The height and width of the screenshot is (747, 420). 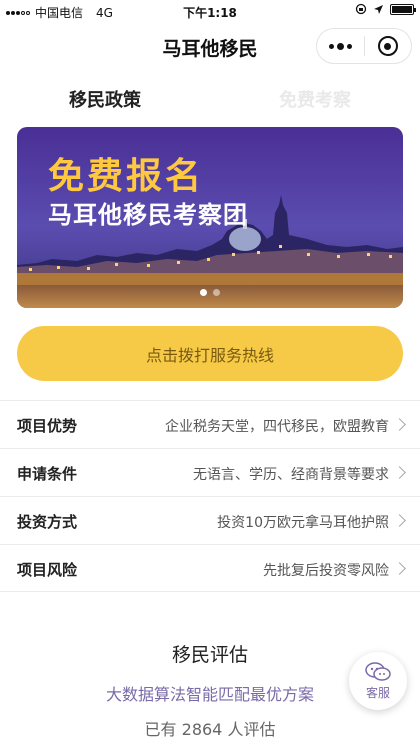 What do you see at coordinates (210, 46) in the screenshot?
I see `nav-bar: 马耳他移民` at bounding box center [210, 46].